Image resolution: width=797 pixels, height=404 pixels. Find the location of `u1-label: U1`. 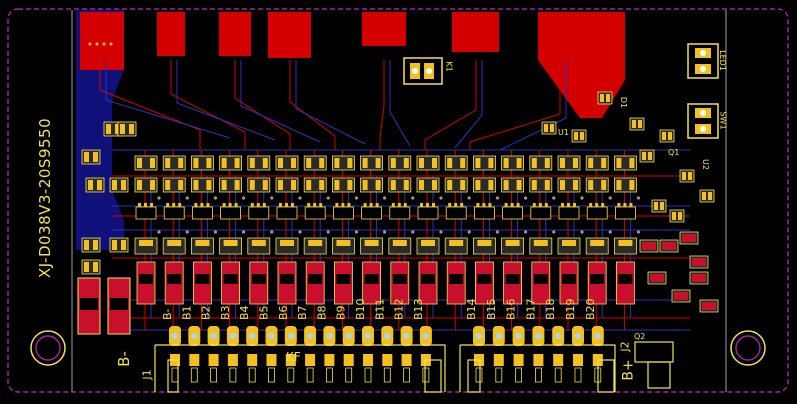

u1-label: U1 is located at coordinates (563, 132).